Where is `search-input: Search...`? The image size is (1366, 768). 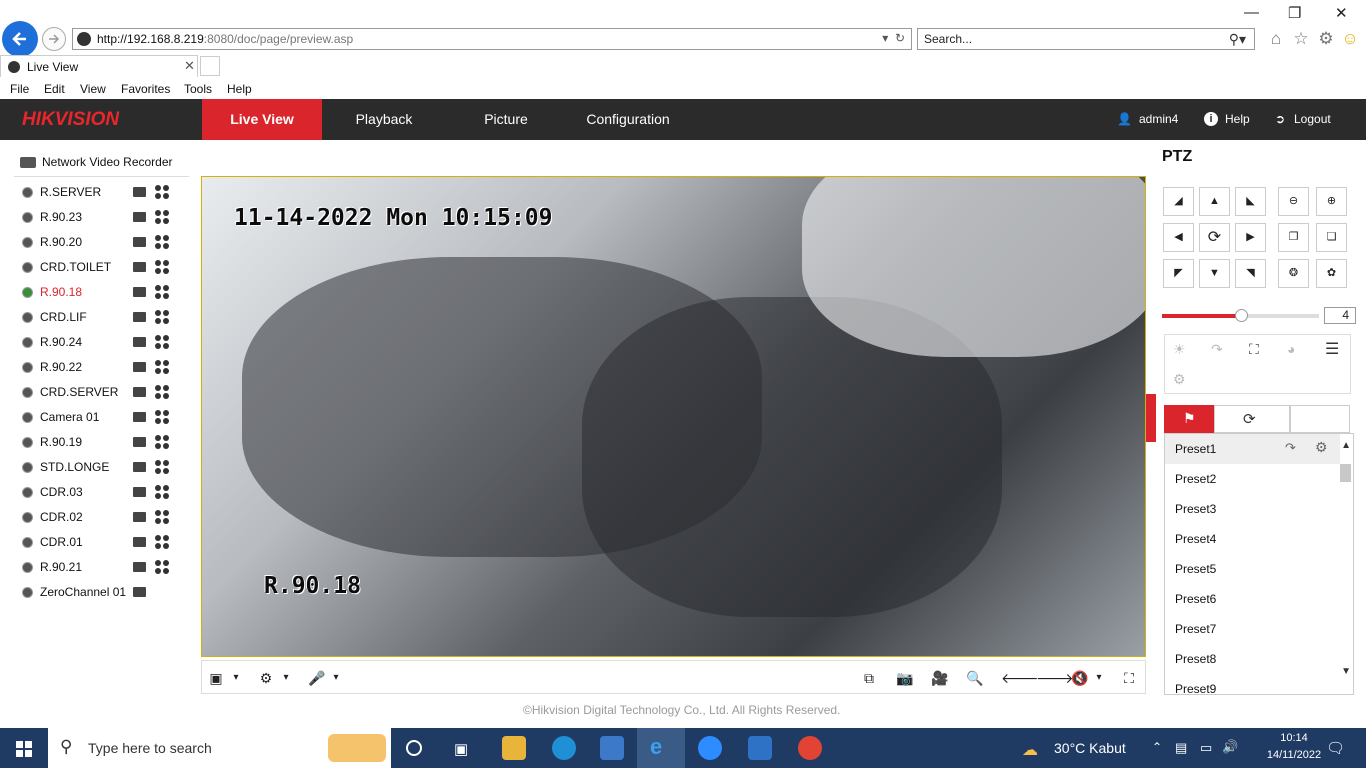
search-input: Search... is located at coordinates (948, 39).